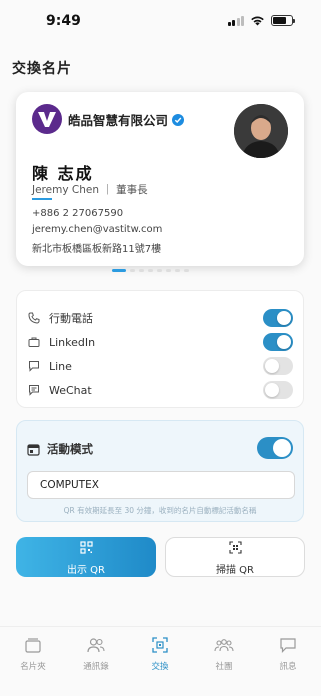 This screenshot has width=321, height=696. I want to click on bottom-tab-bar: 名片夾 通訊錄 交換 社團 訊息, so click(160, 661).